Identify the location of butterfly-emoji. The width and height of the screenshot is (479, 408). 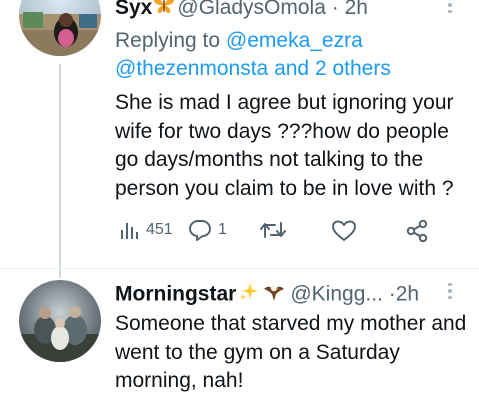
(164, 10).